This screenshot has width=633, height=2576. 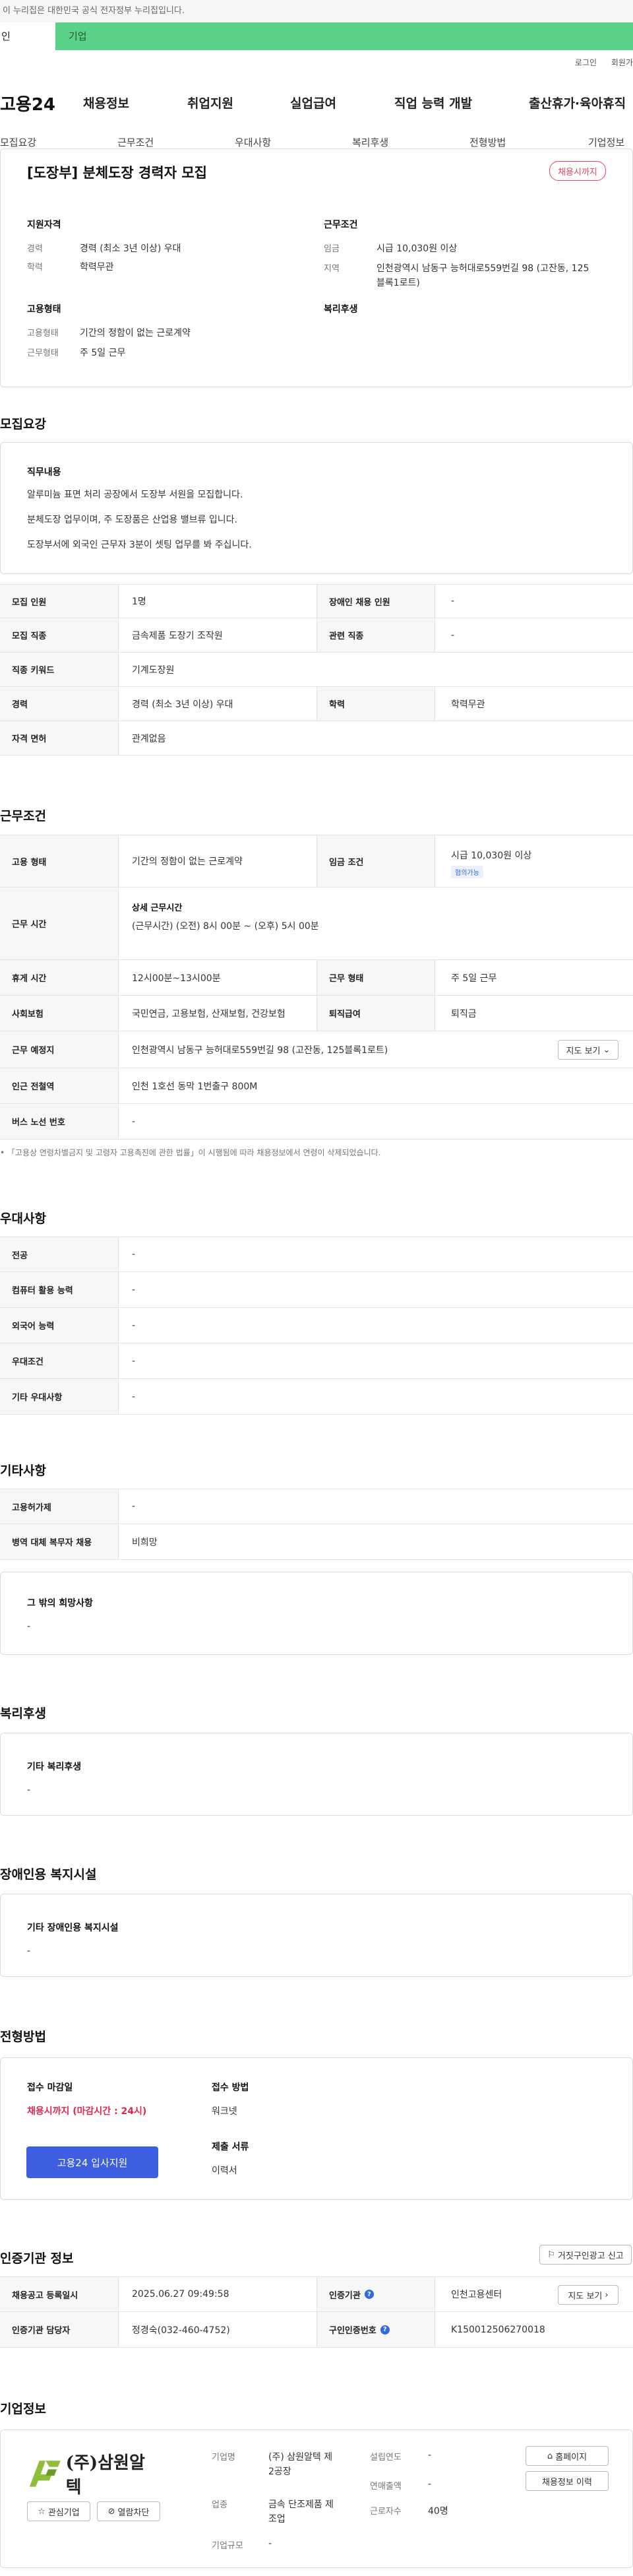 What do you see at coordinates (219, 2505) in the screenshot?
I see `company-key: 업종` at bounding box center [219, 2505].